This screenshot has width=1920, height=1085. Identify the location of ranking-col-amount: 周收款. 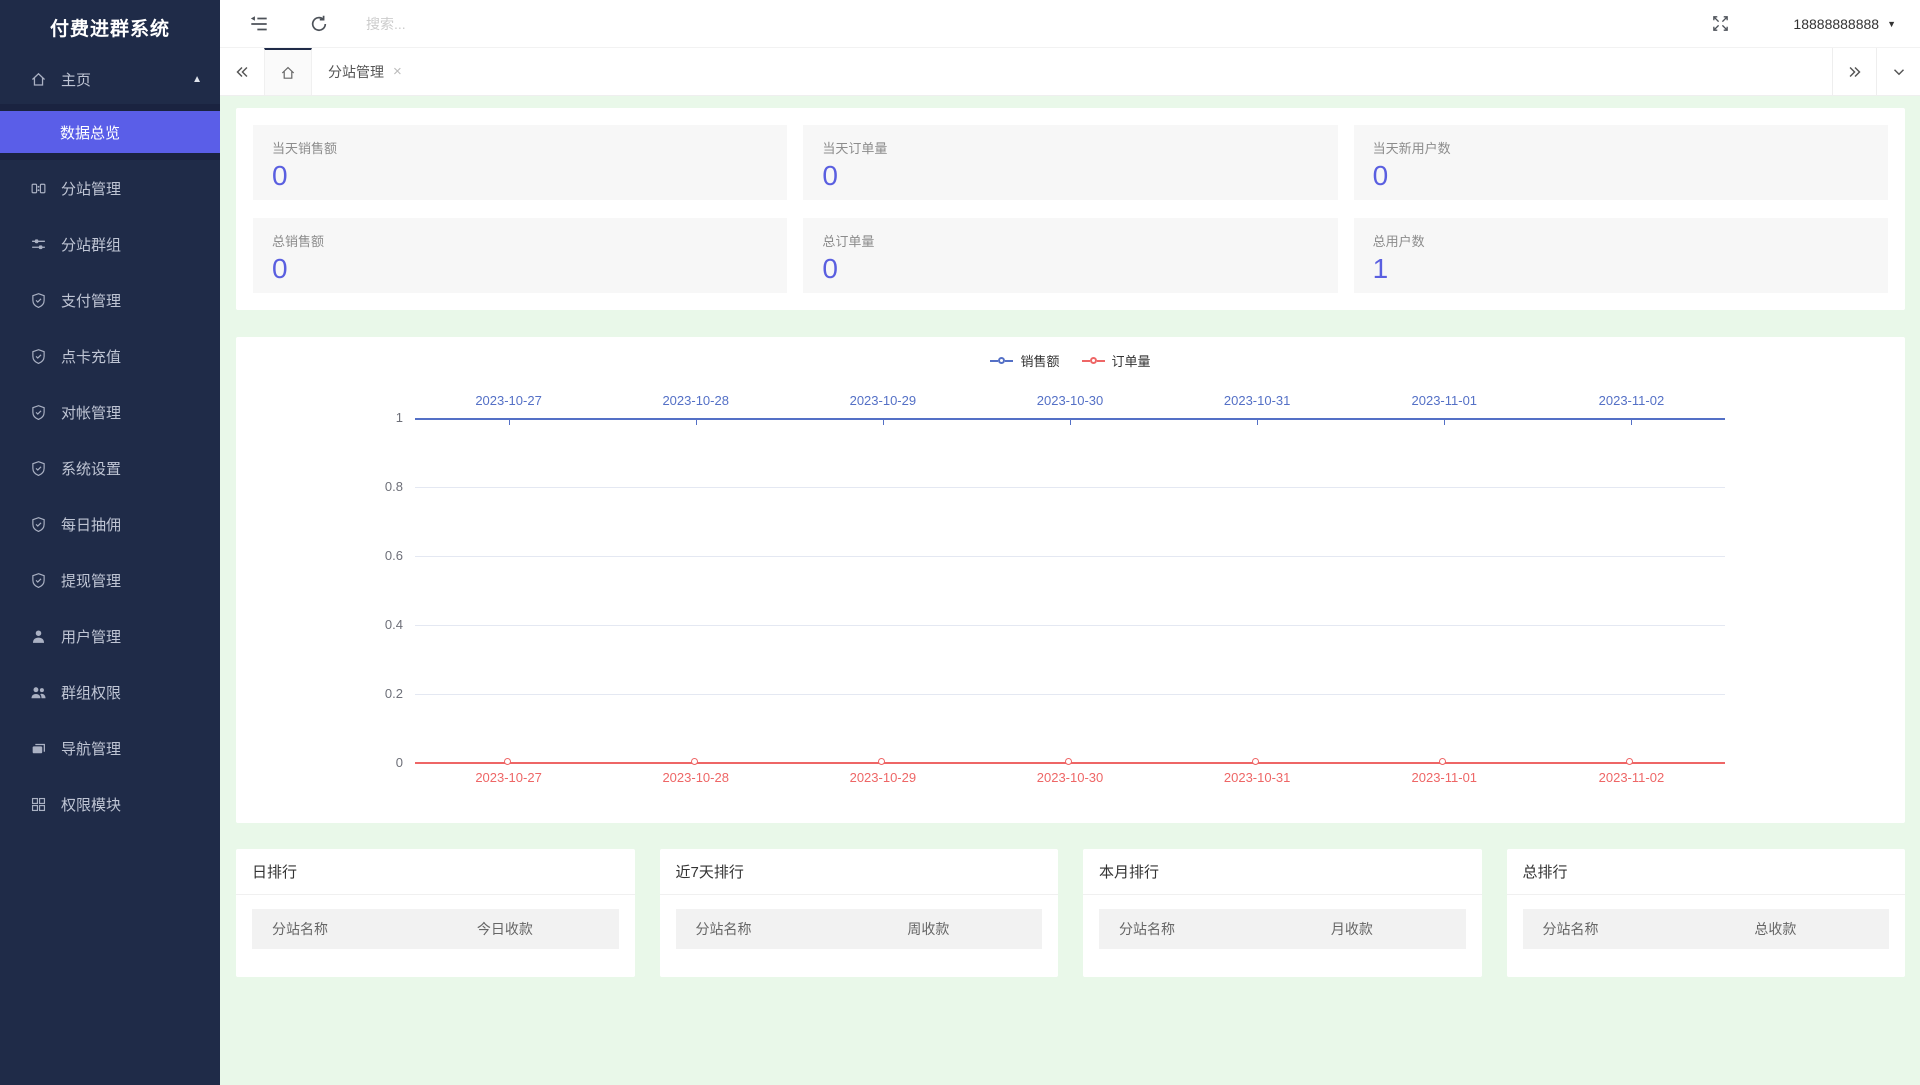
(928, 929).